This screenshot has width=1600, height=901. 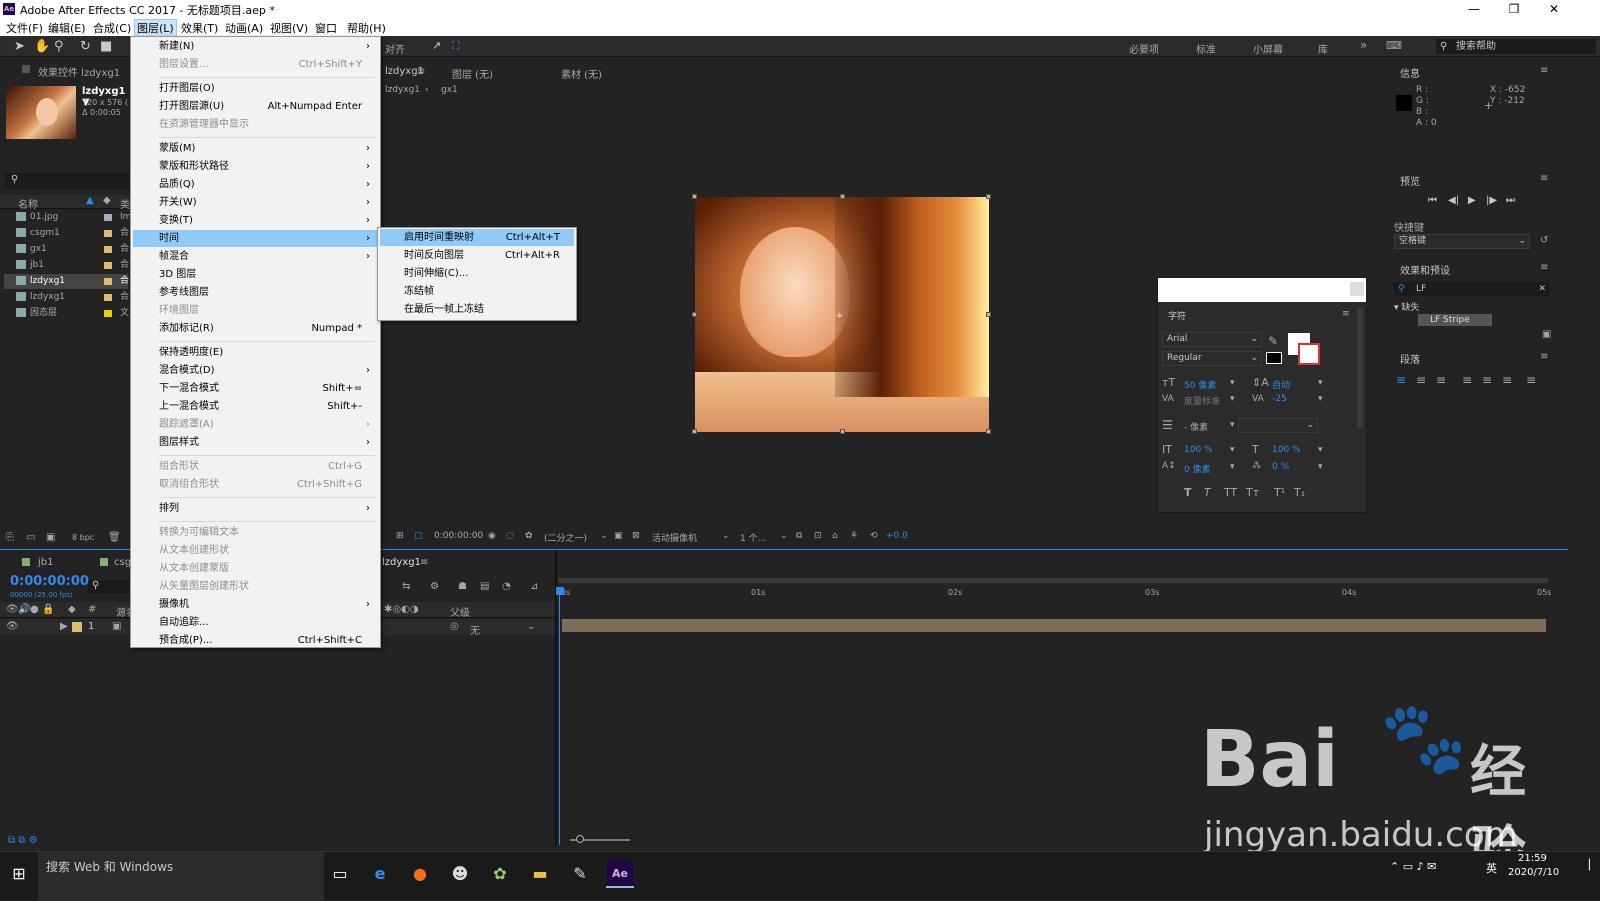 What do you see at coordinates (1413, 866) in the screenshot?
I see `tray-icons: ⌃ ▭ ♪ ✉` at bounding box center [1413, 866].